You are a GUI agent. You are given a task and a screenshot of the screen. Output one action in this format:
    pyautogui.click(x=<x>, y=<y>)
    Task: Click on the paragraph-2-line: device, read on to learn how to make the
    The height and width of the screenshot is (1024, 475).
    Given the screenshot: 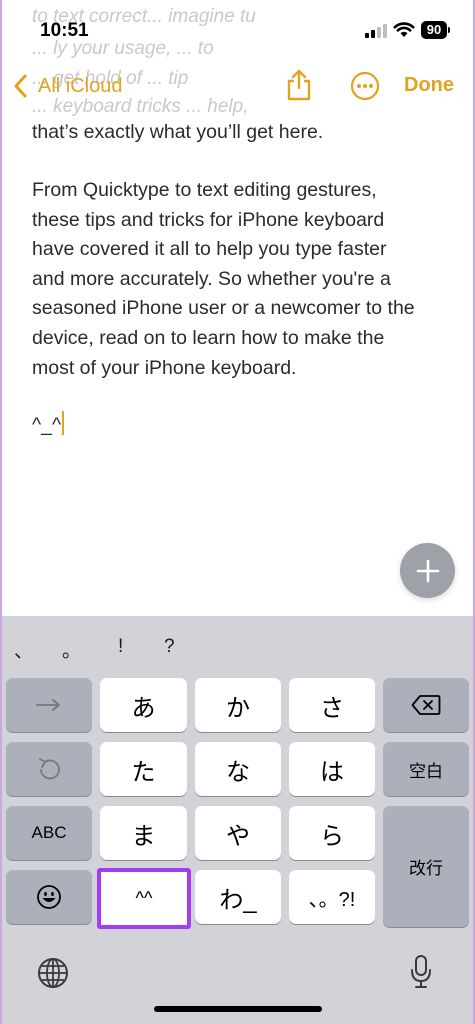 What is the action you would take?
    pyautogui.click(x=208, y=337)
    